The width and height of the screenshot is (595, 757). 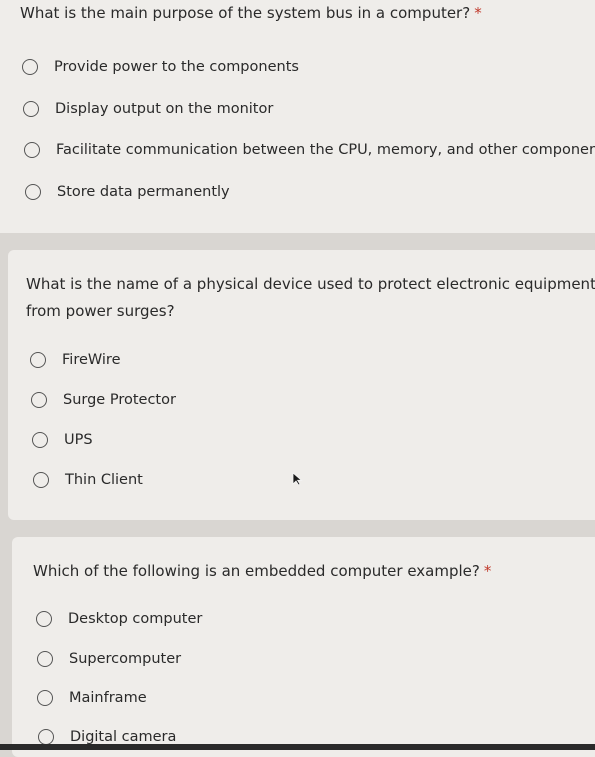 I want to click on screen-bottom-edge, so click(x=297, y=747).